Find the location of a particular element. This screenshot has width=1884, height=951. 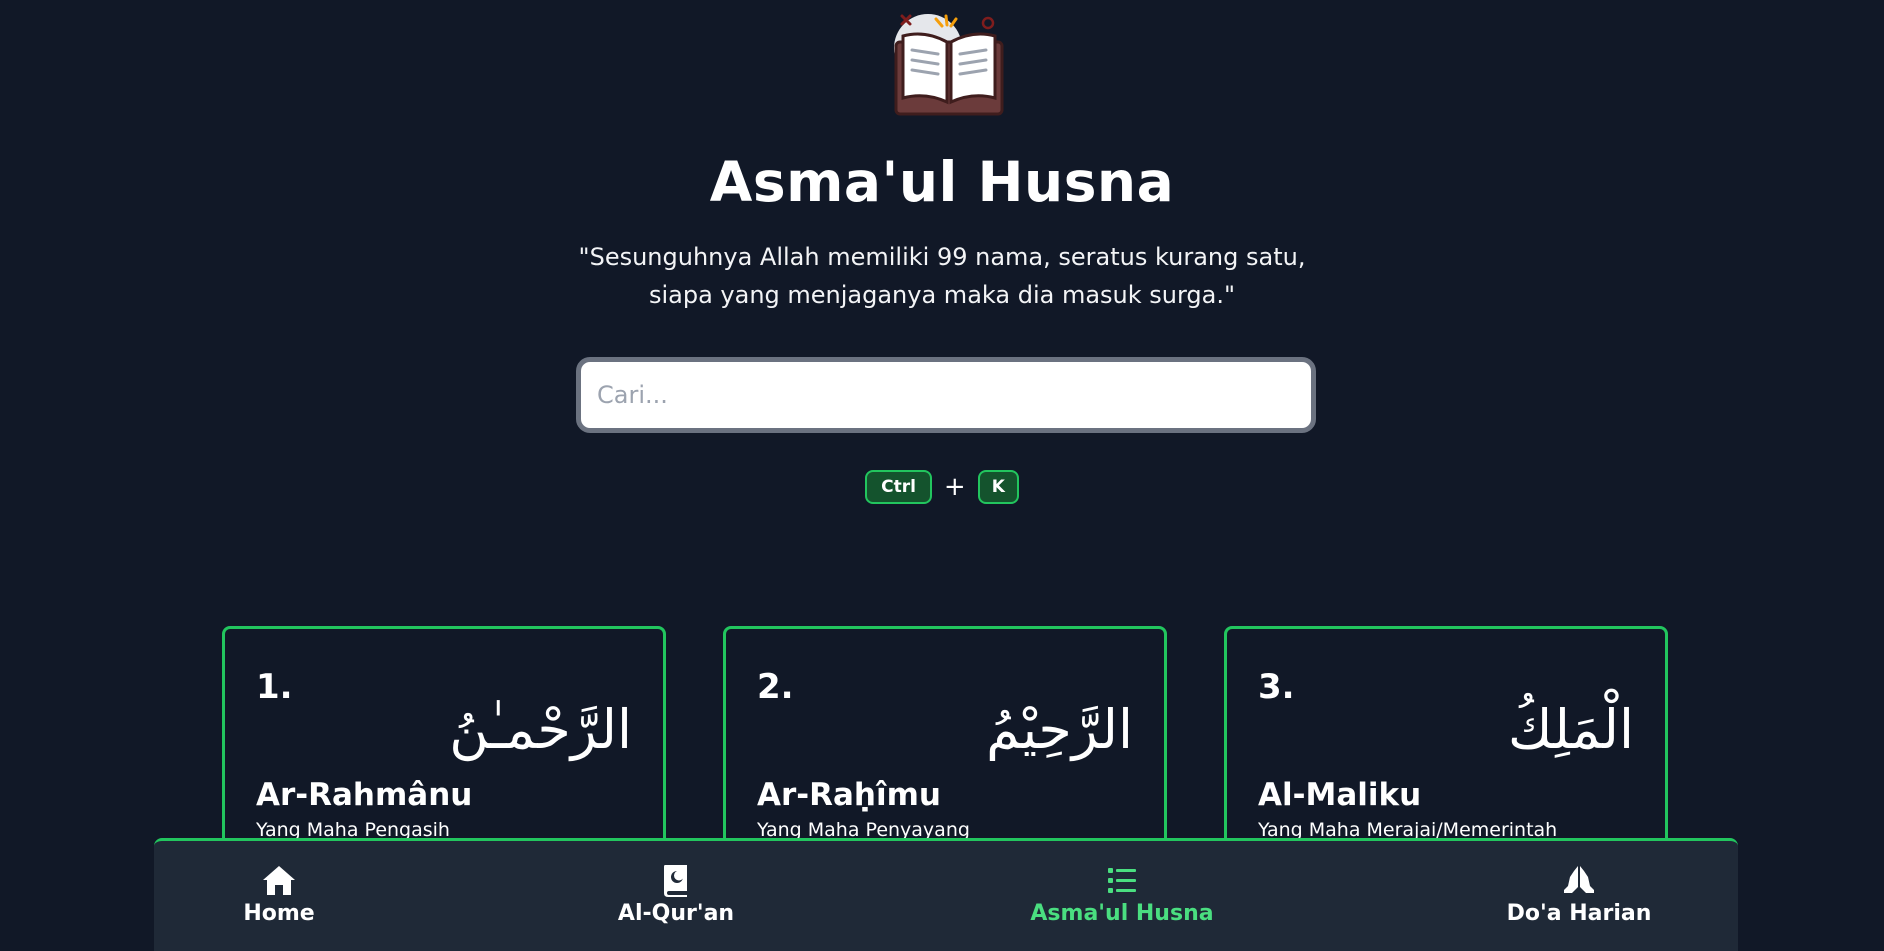

nav-label: Do'a Harian is located at coordinates (1579, 913).